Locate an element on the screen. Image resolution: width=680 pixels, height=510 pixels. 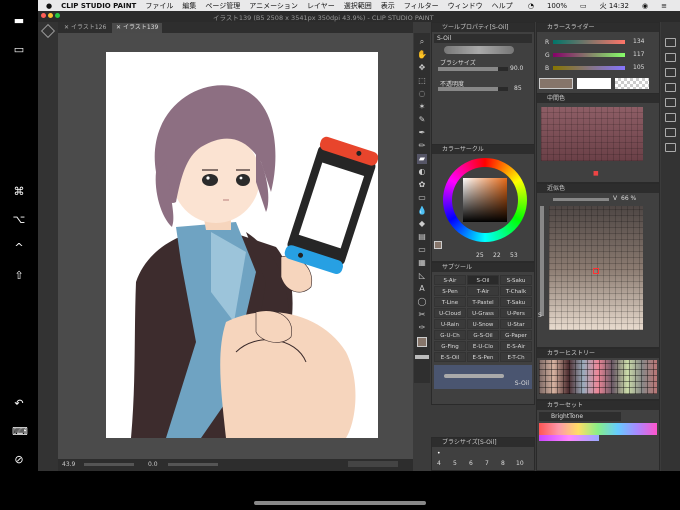
control-key-icon: ^ is located at coordinates (19, 248).